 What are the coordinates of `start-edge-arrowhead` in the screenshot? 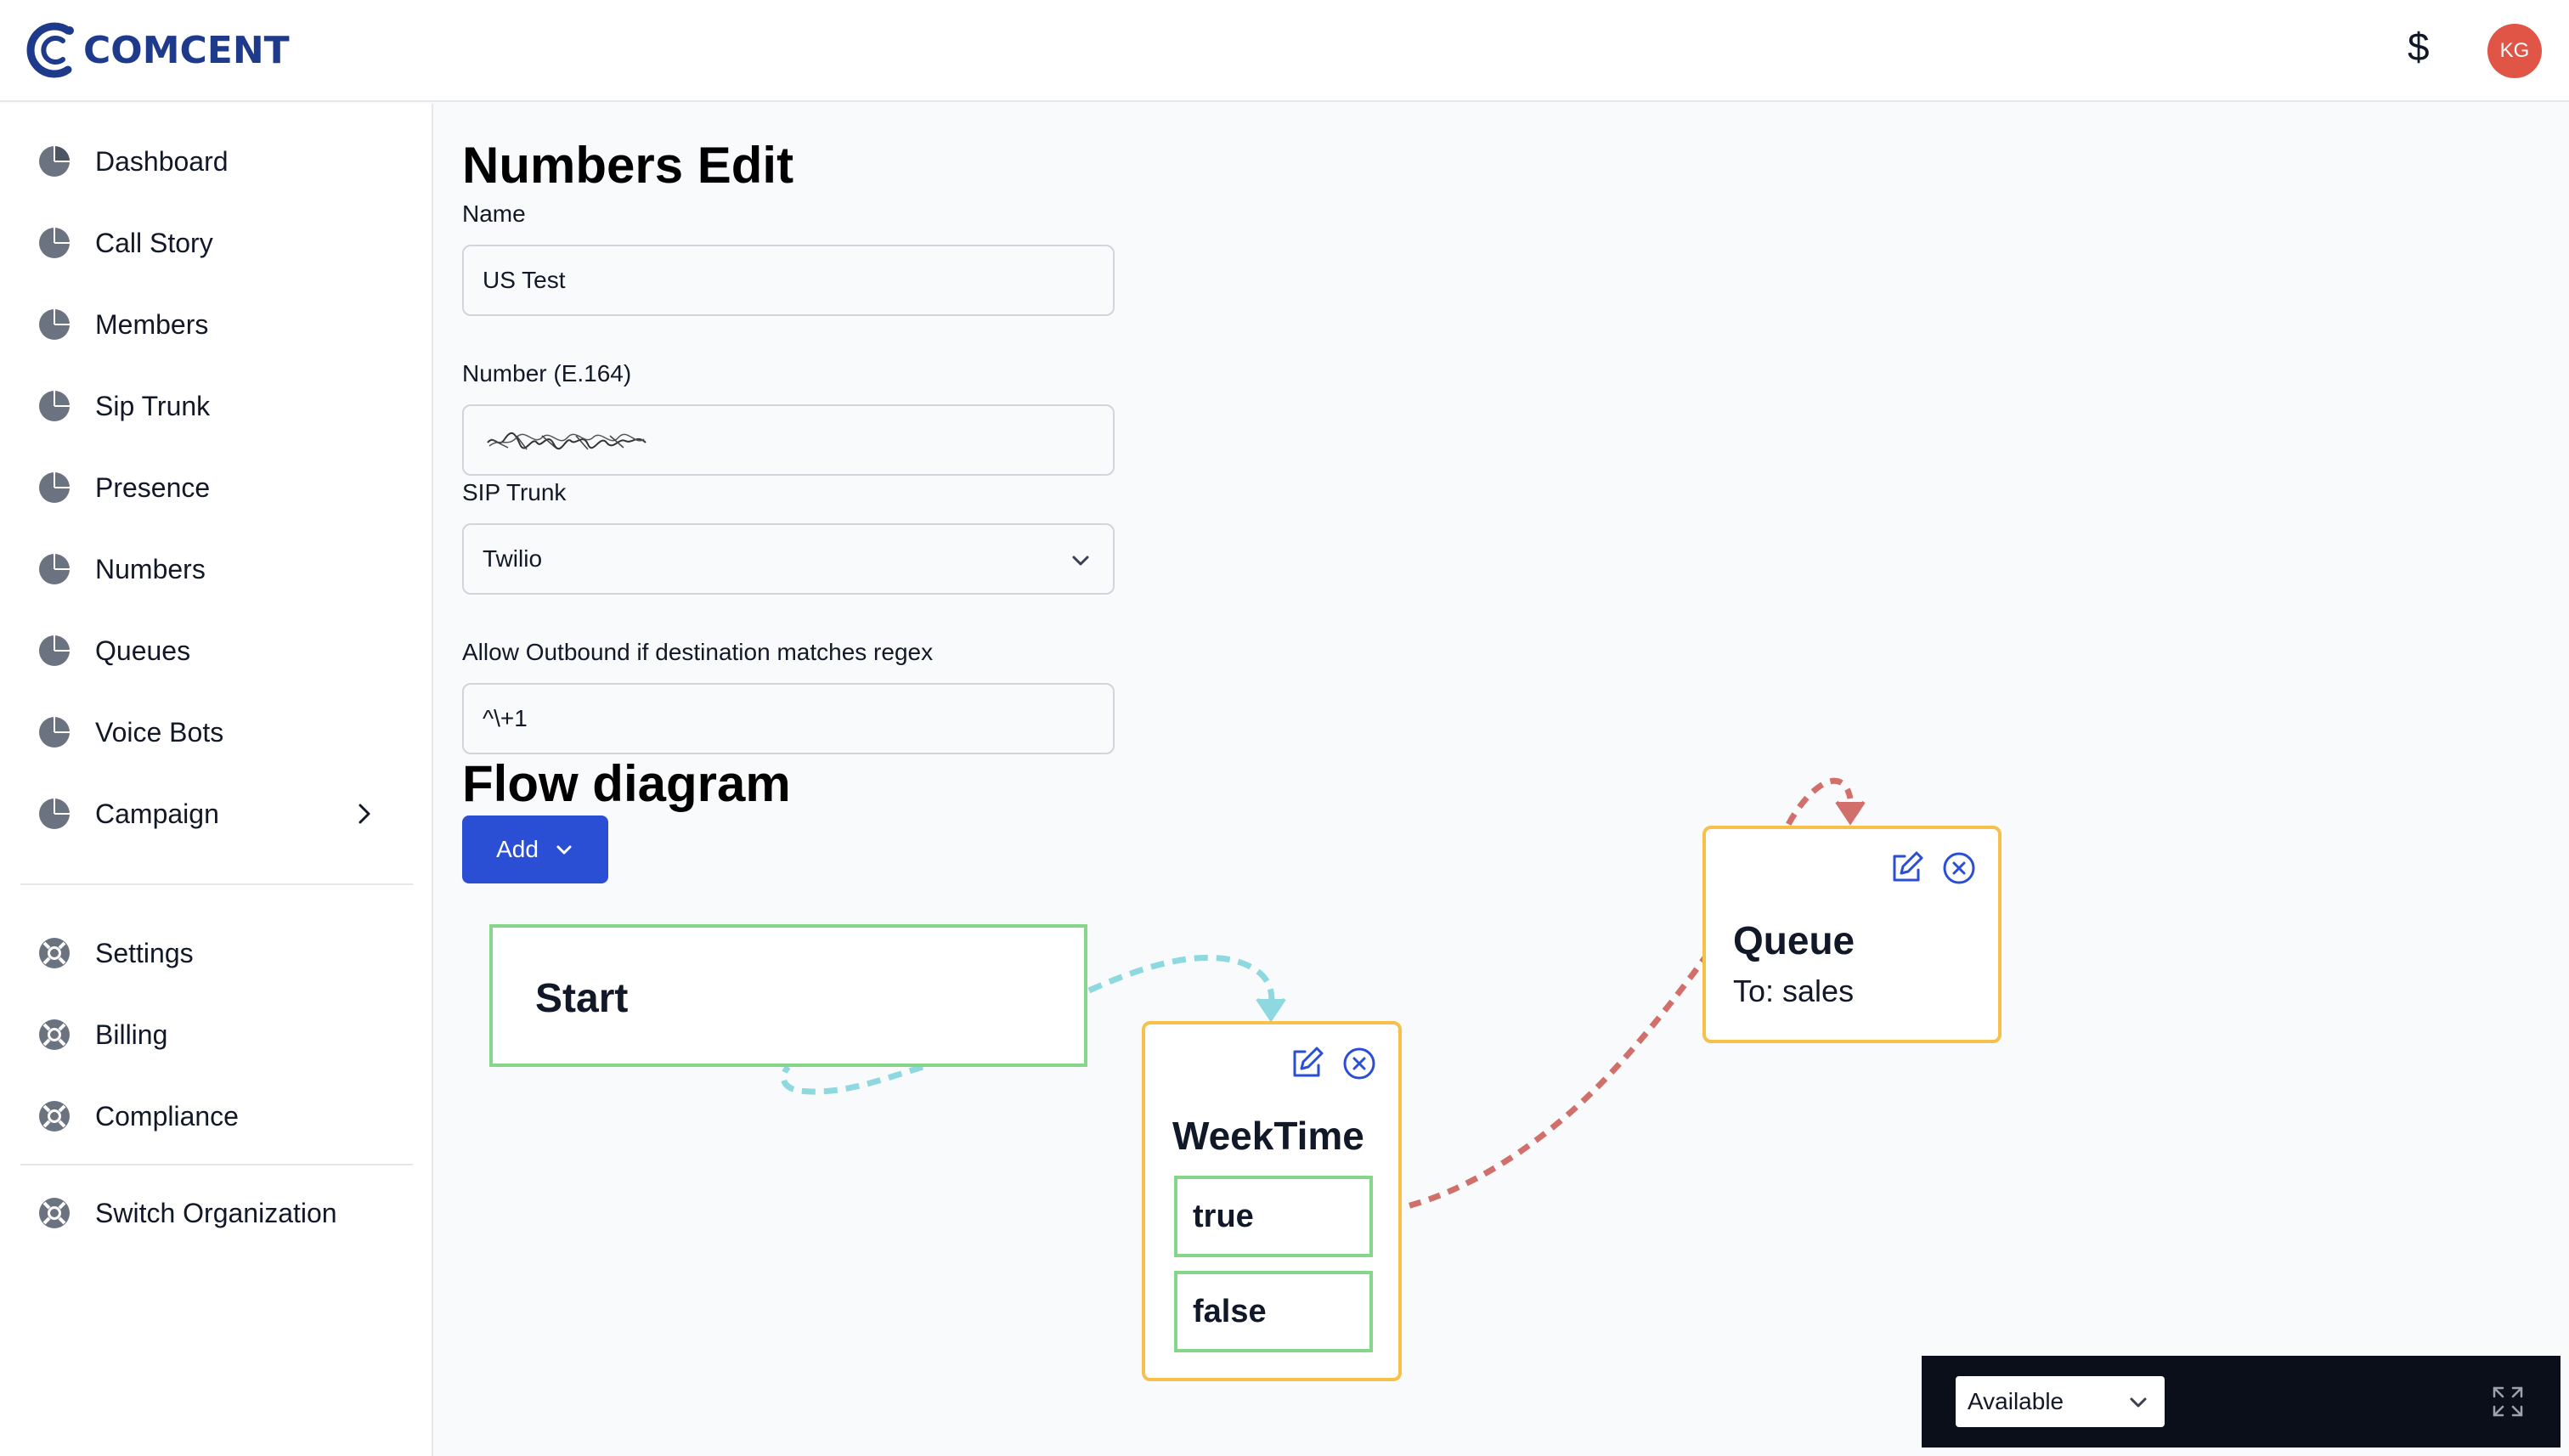 It's located at (1271, 1010).